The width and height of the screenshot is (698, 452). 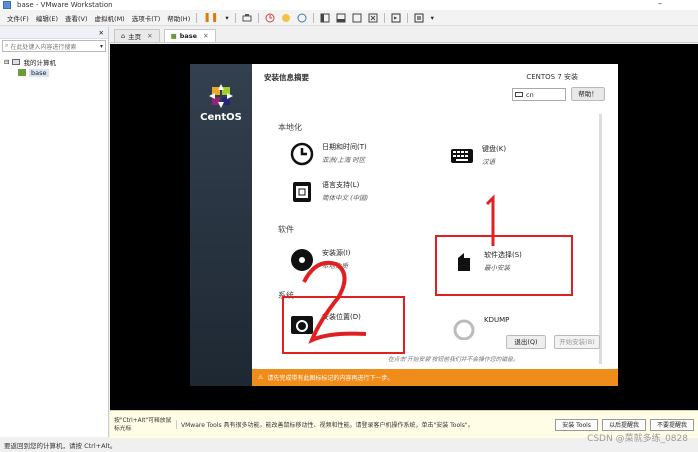 I want to click on tab-home: ⌂ 主页 ✕, so click(x=137, y=35).